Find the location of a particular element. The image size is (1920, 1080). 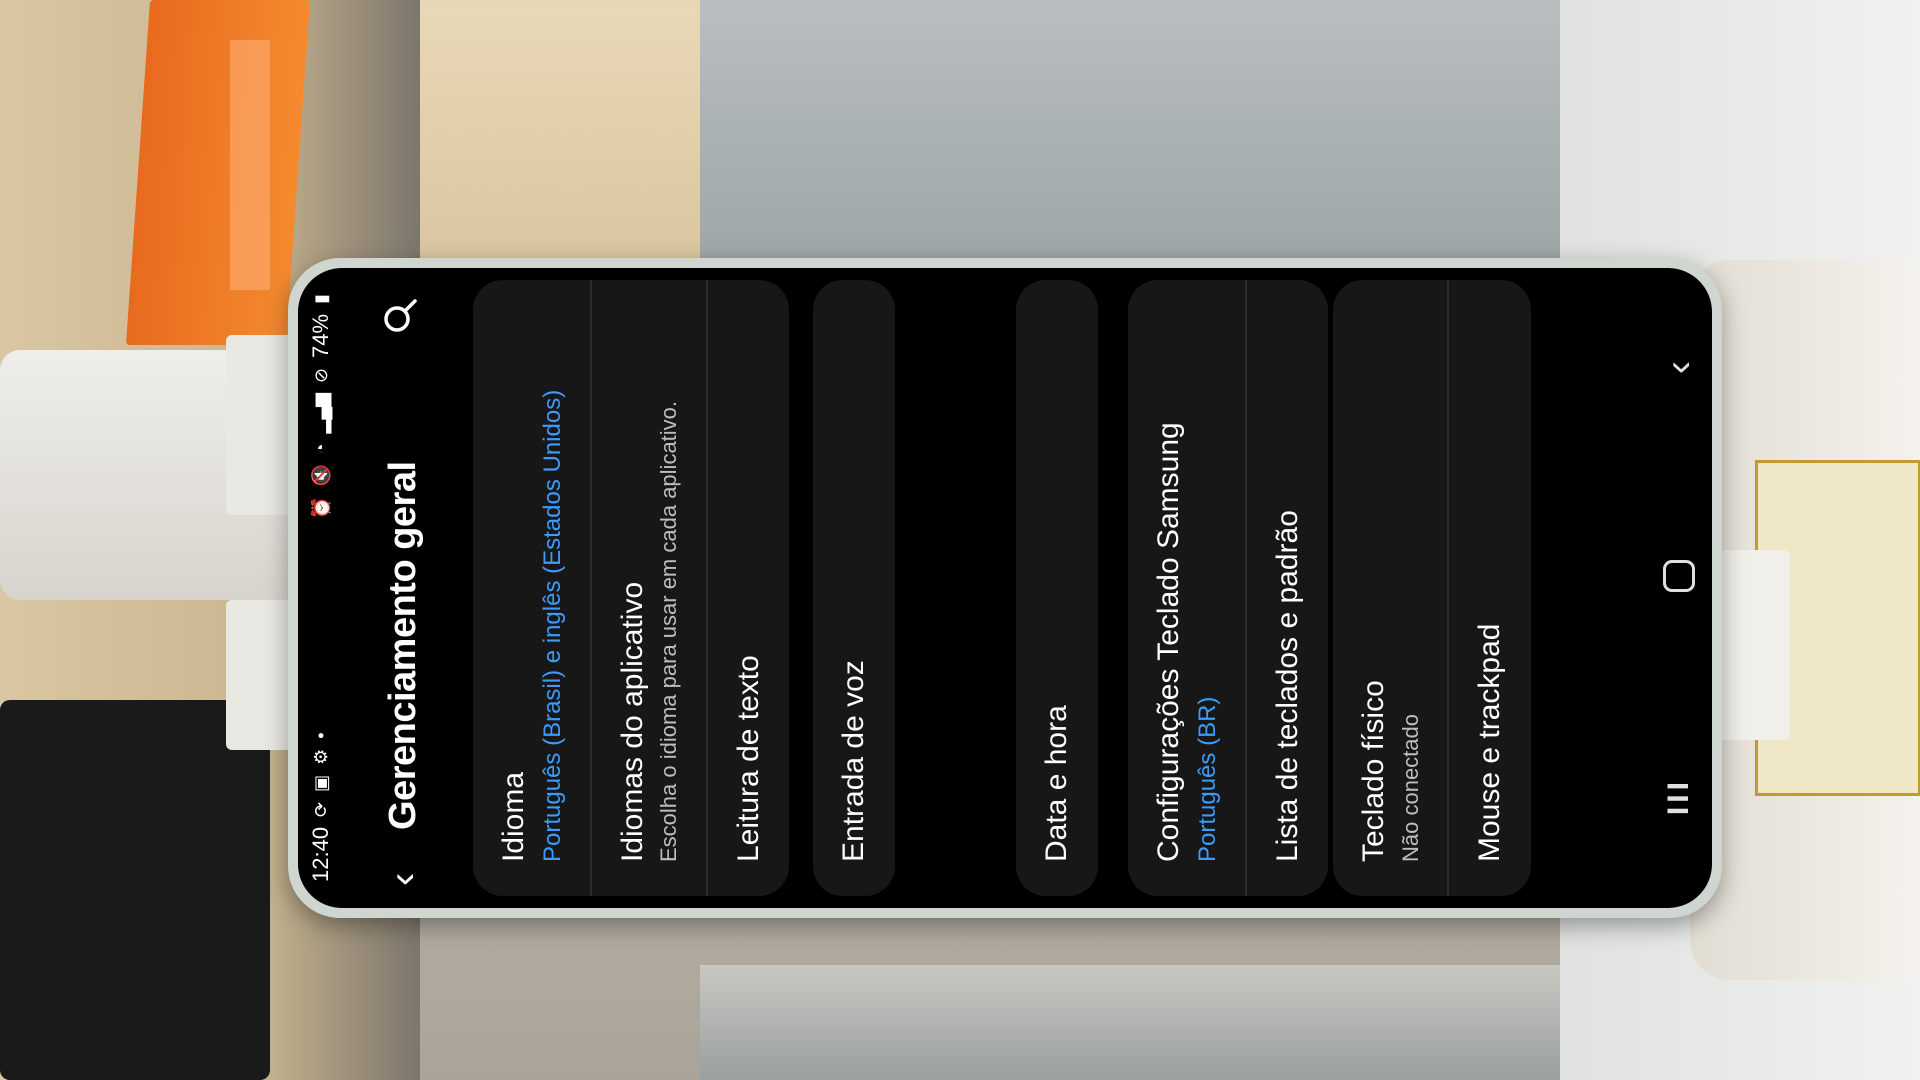

mute-icon: 🔇 is located at coordinates (320, 475).